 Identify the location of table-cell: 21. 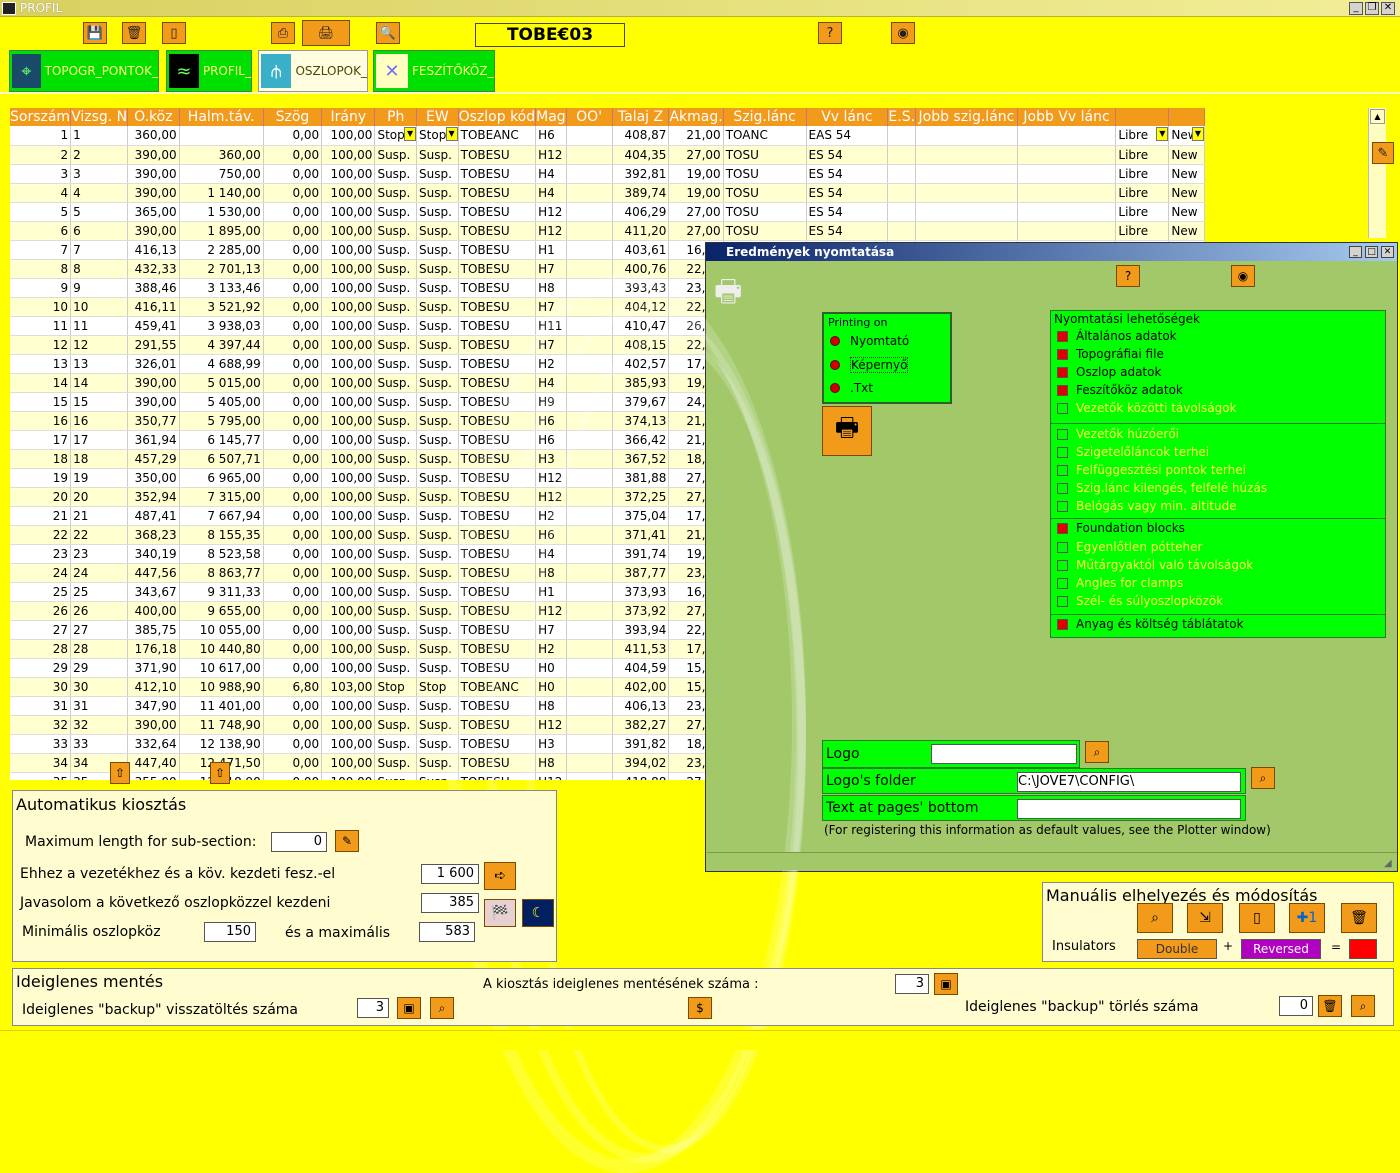
(41, 516).